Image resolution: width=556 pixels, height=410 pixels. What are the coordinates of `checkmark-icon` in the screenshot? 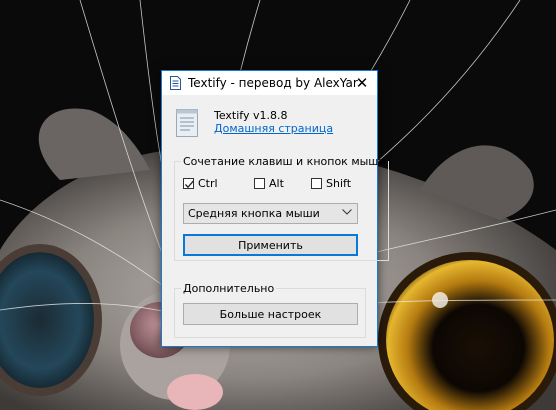 It's located at (189, 184).